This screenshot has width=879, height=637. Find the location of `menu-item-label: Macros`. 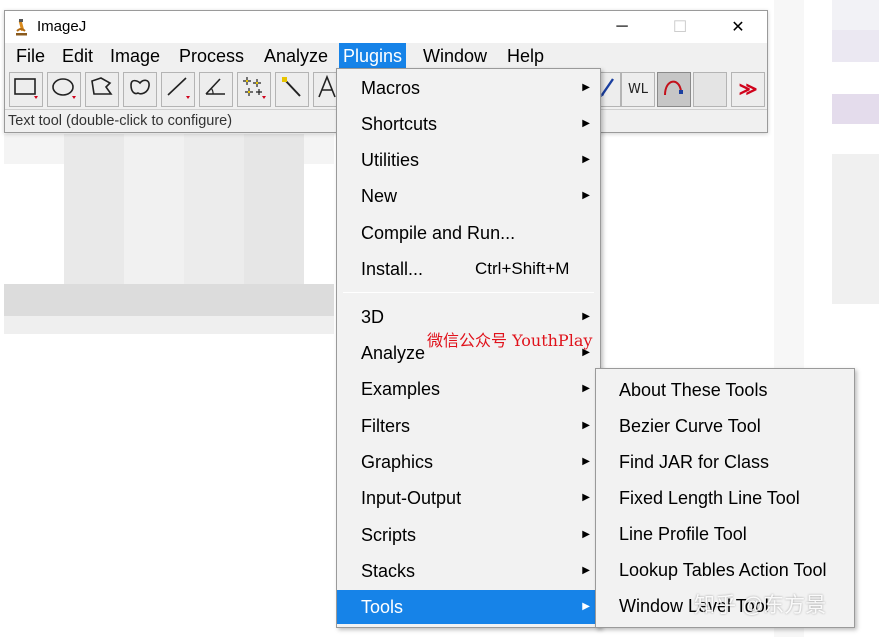

menu-item-label: Macros is located at coordinates (391, 88).